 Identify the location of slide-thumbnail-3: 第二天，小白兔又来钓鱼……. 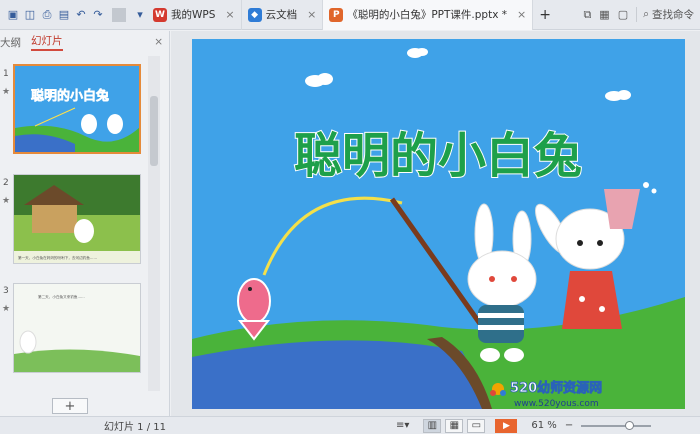
(77, 328).